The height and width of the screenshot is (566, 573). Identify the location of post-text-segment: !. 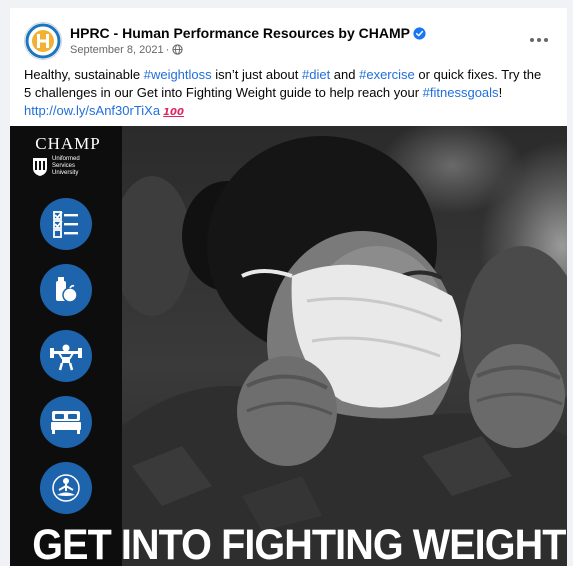
(500, 92).